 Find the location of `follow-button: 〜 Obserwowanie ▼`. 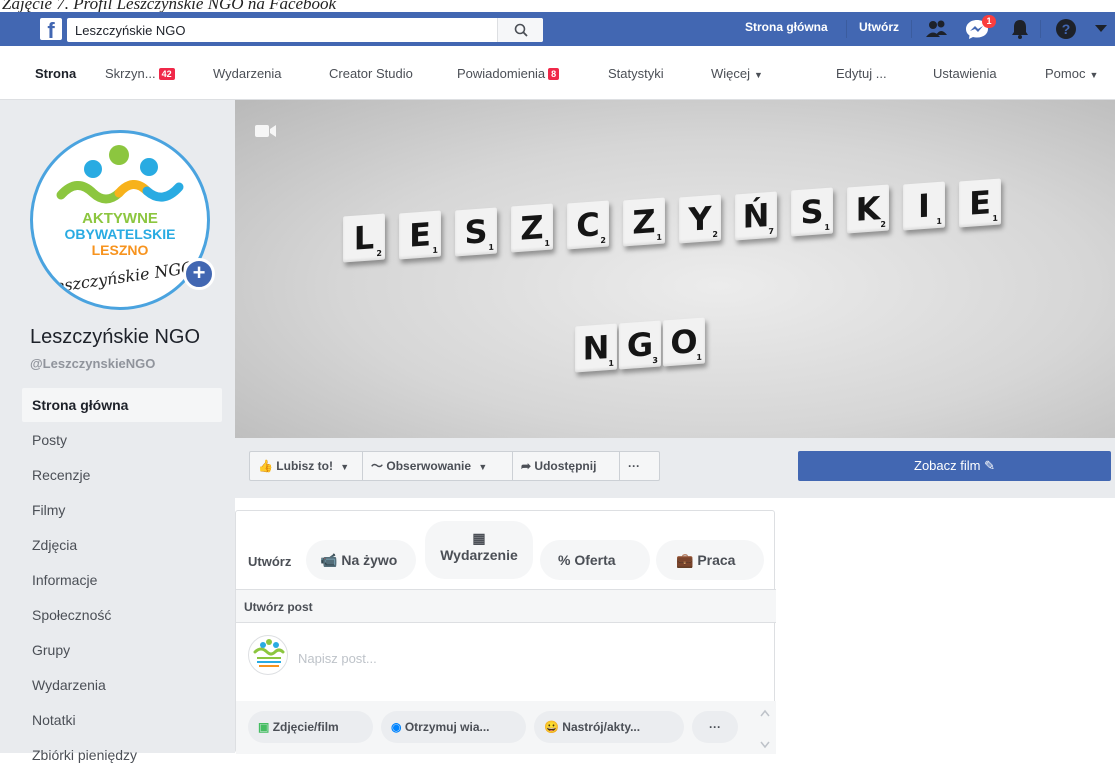

follow-button: 〜 Obserwowanie ▼ is located at coordinates (438, 466).